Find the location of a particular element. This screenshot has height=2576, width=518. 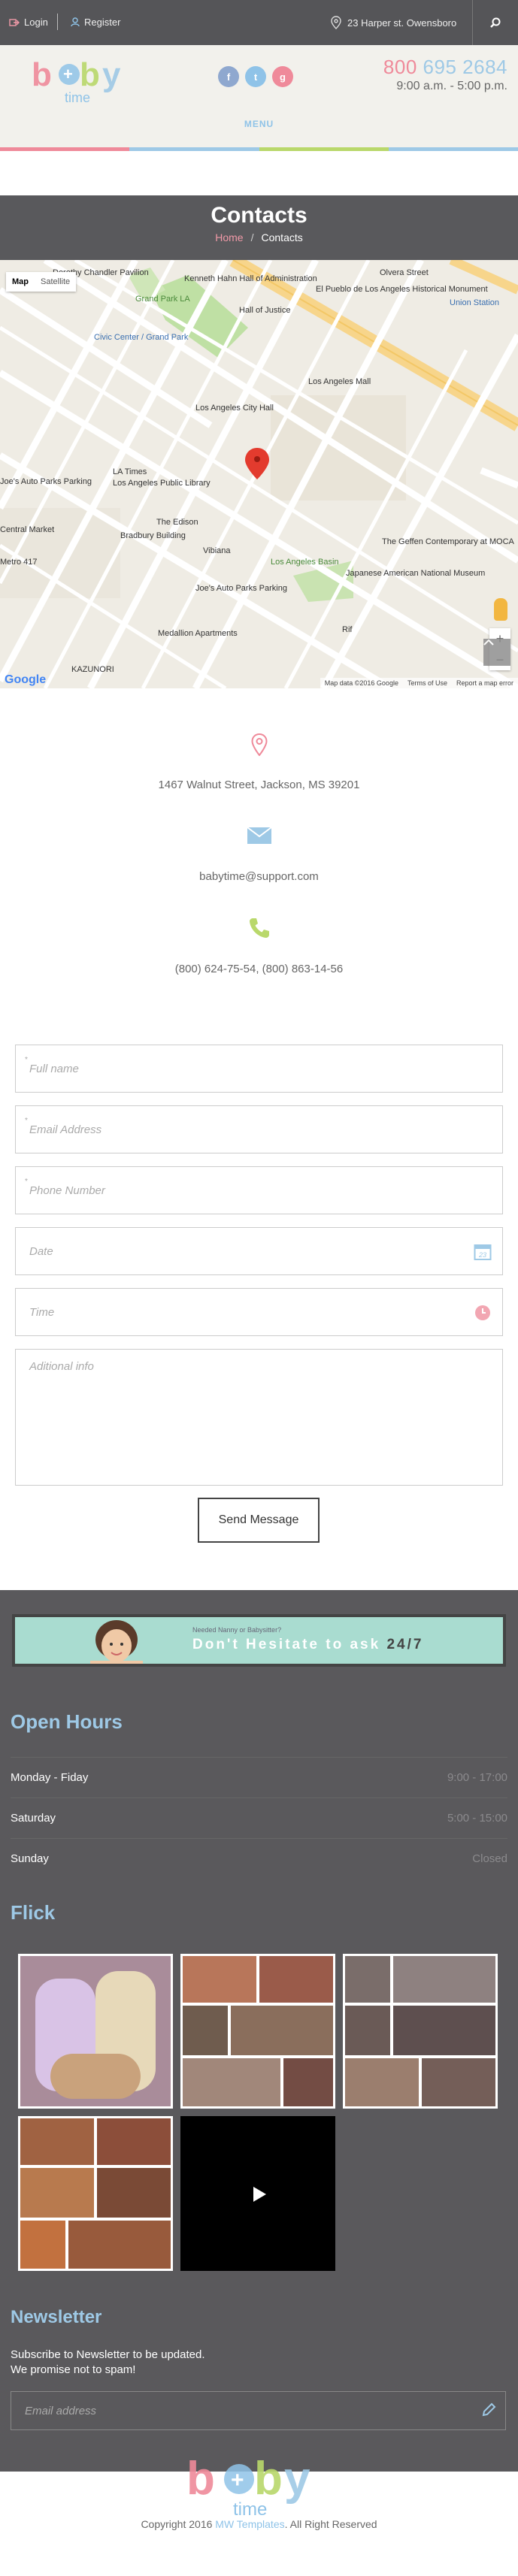

map-label: Grand Park LA is located at coordinates (162, 299).